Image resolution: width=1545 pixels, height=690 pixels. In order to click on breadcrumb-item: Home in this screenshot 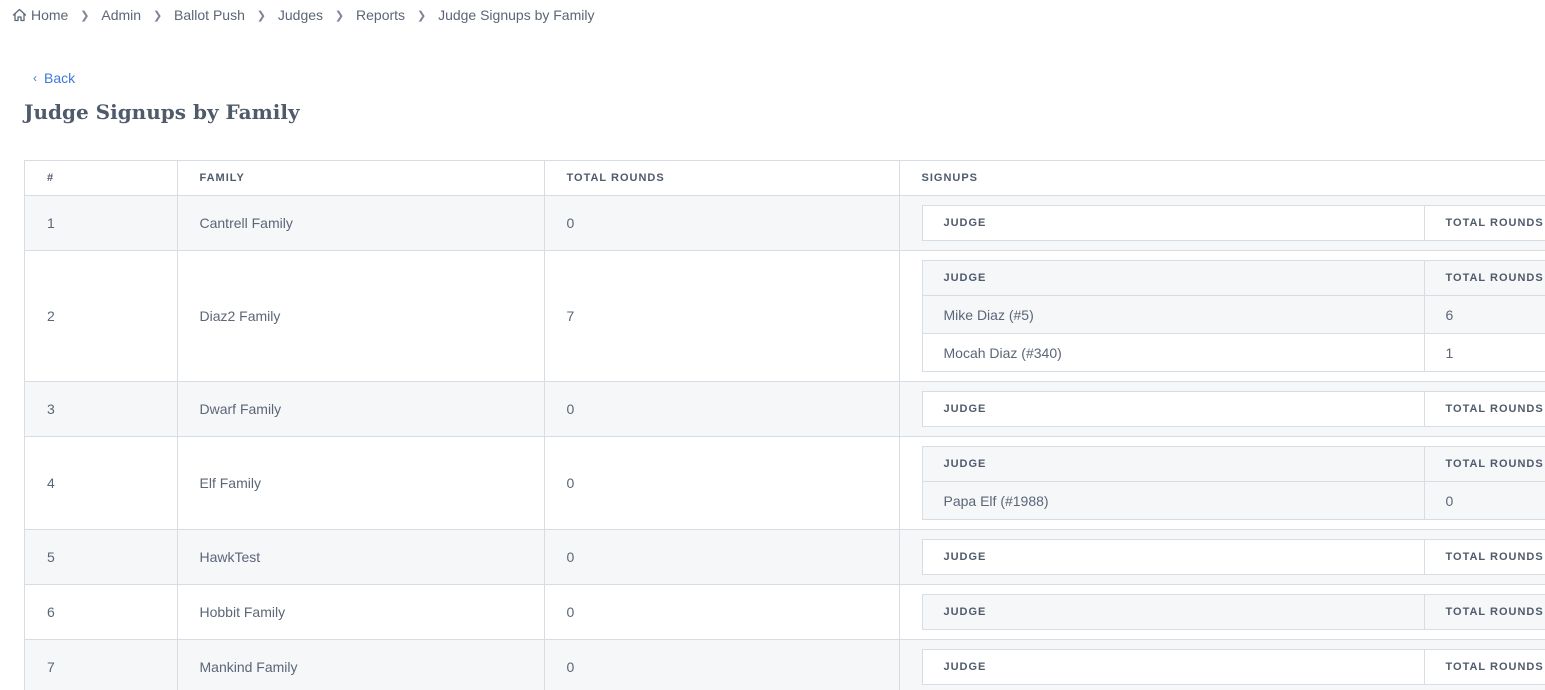, I will do `click(40, 15)`.